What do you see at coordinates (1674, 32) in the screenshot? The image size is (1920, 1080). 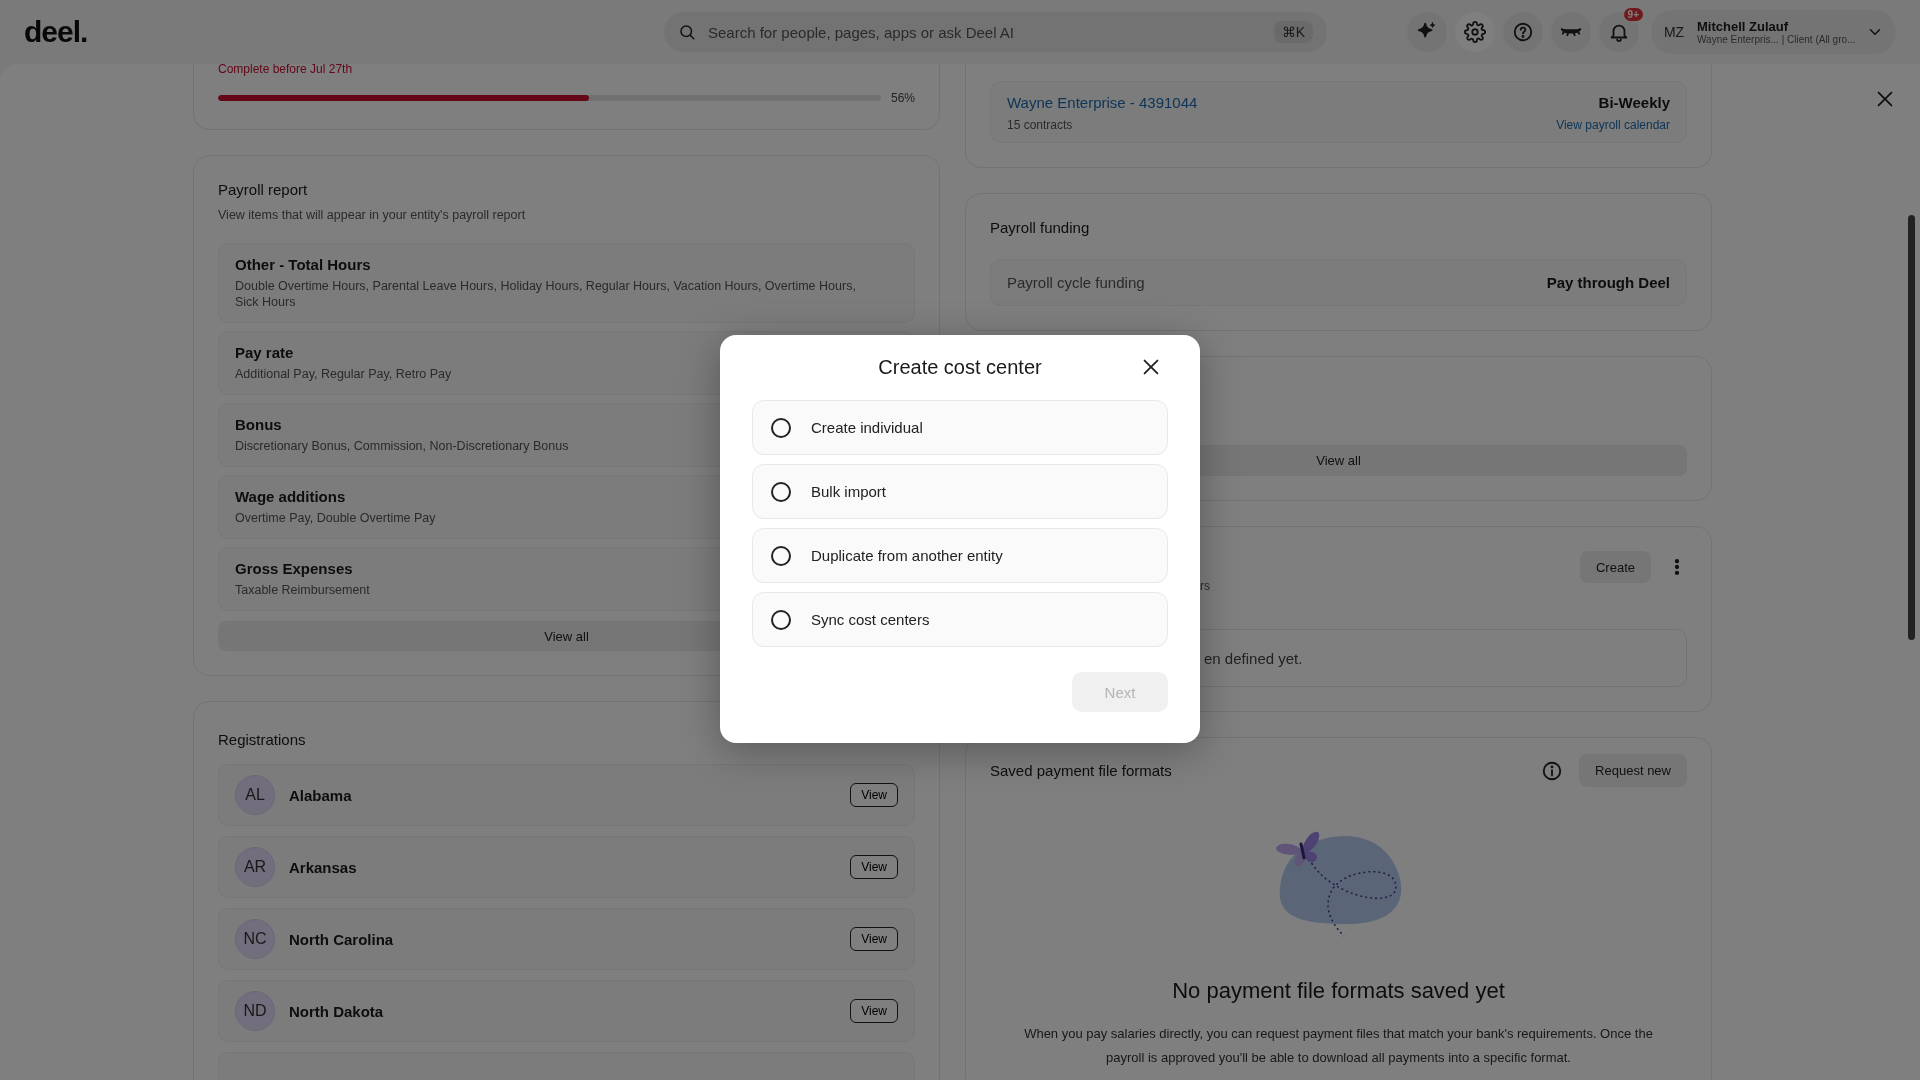 I see `user-avatar: MZ` at bounding box center [1674, 32].